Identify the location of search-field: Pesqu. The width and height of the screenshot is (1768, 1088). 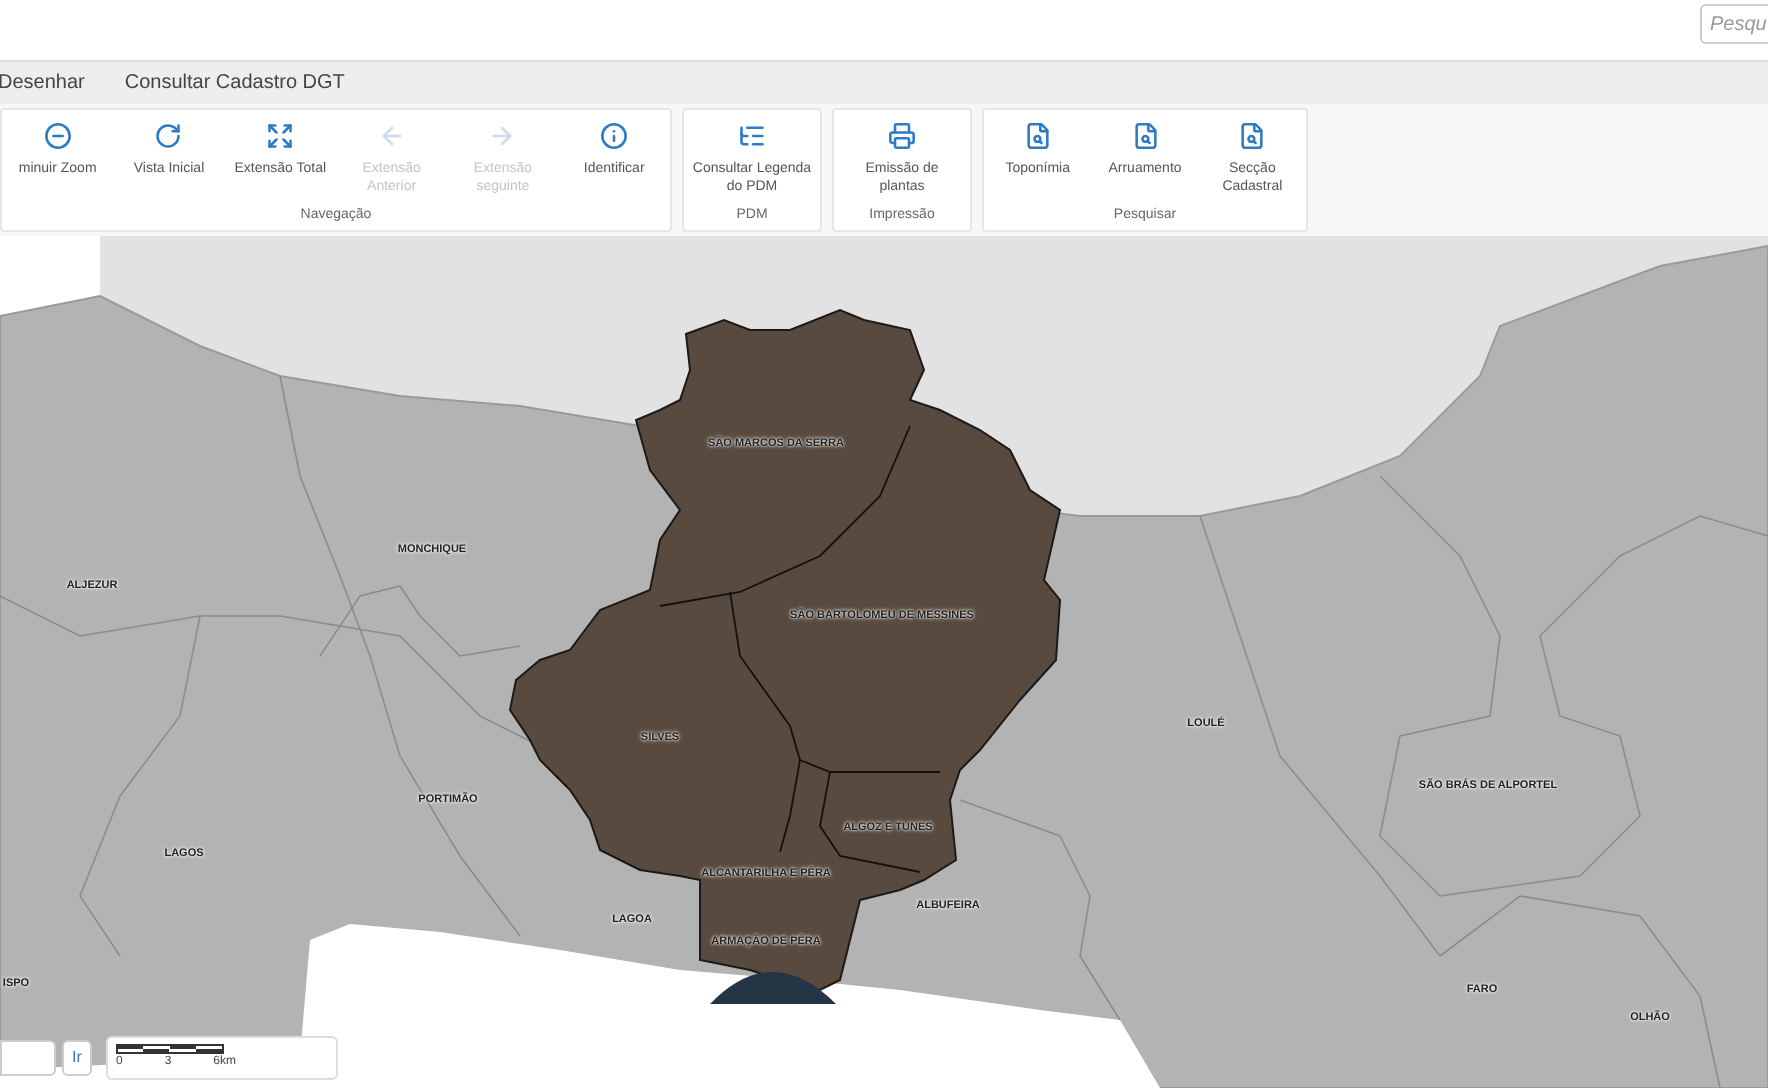
(1734, 24).